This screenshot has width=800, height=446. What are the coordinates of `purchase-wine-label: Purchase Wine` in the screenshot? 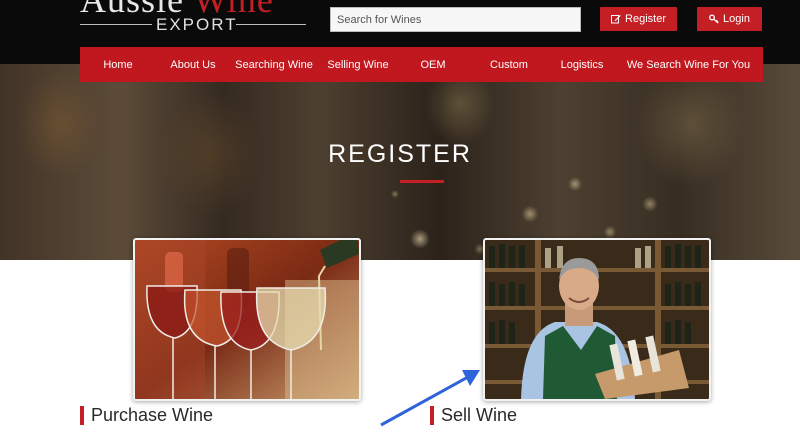 It's located at (152, 414).